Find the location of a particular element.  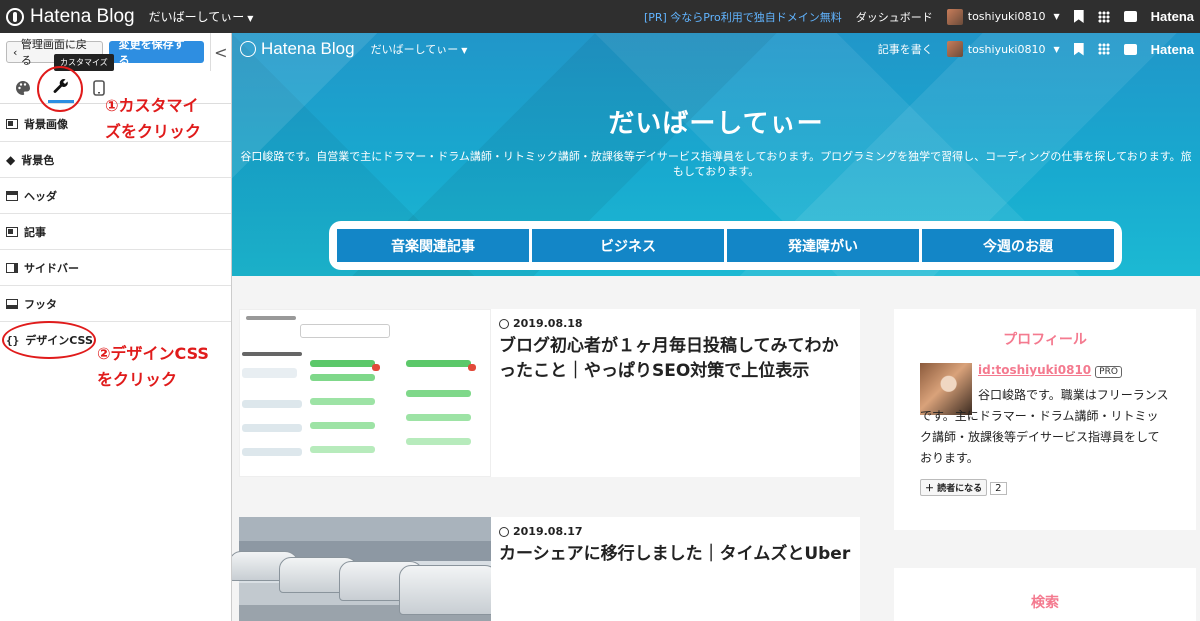

preview-user-menu: toshiyuki0810 ▼ is located at coordinates (1003, 49).